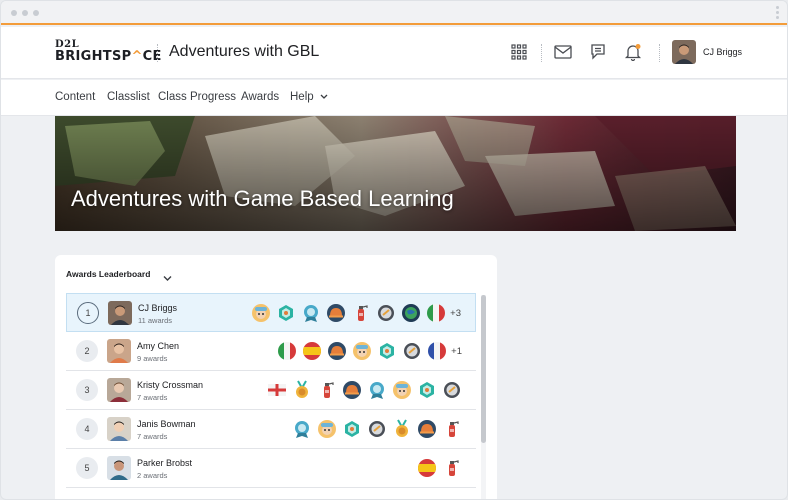  Describe the element at coordinates (158, 346) in the screenshot. I see `student-name: Amy Chen` at that location.